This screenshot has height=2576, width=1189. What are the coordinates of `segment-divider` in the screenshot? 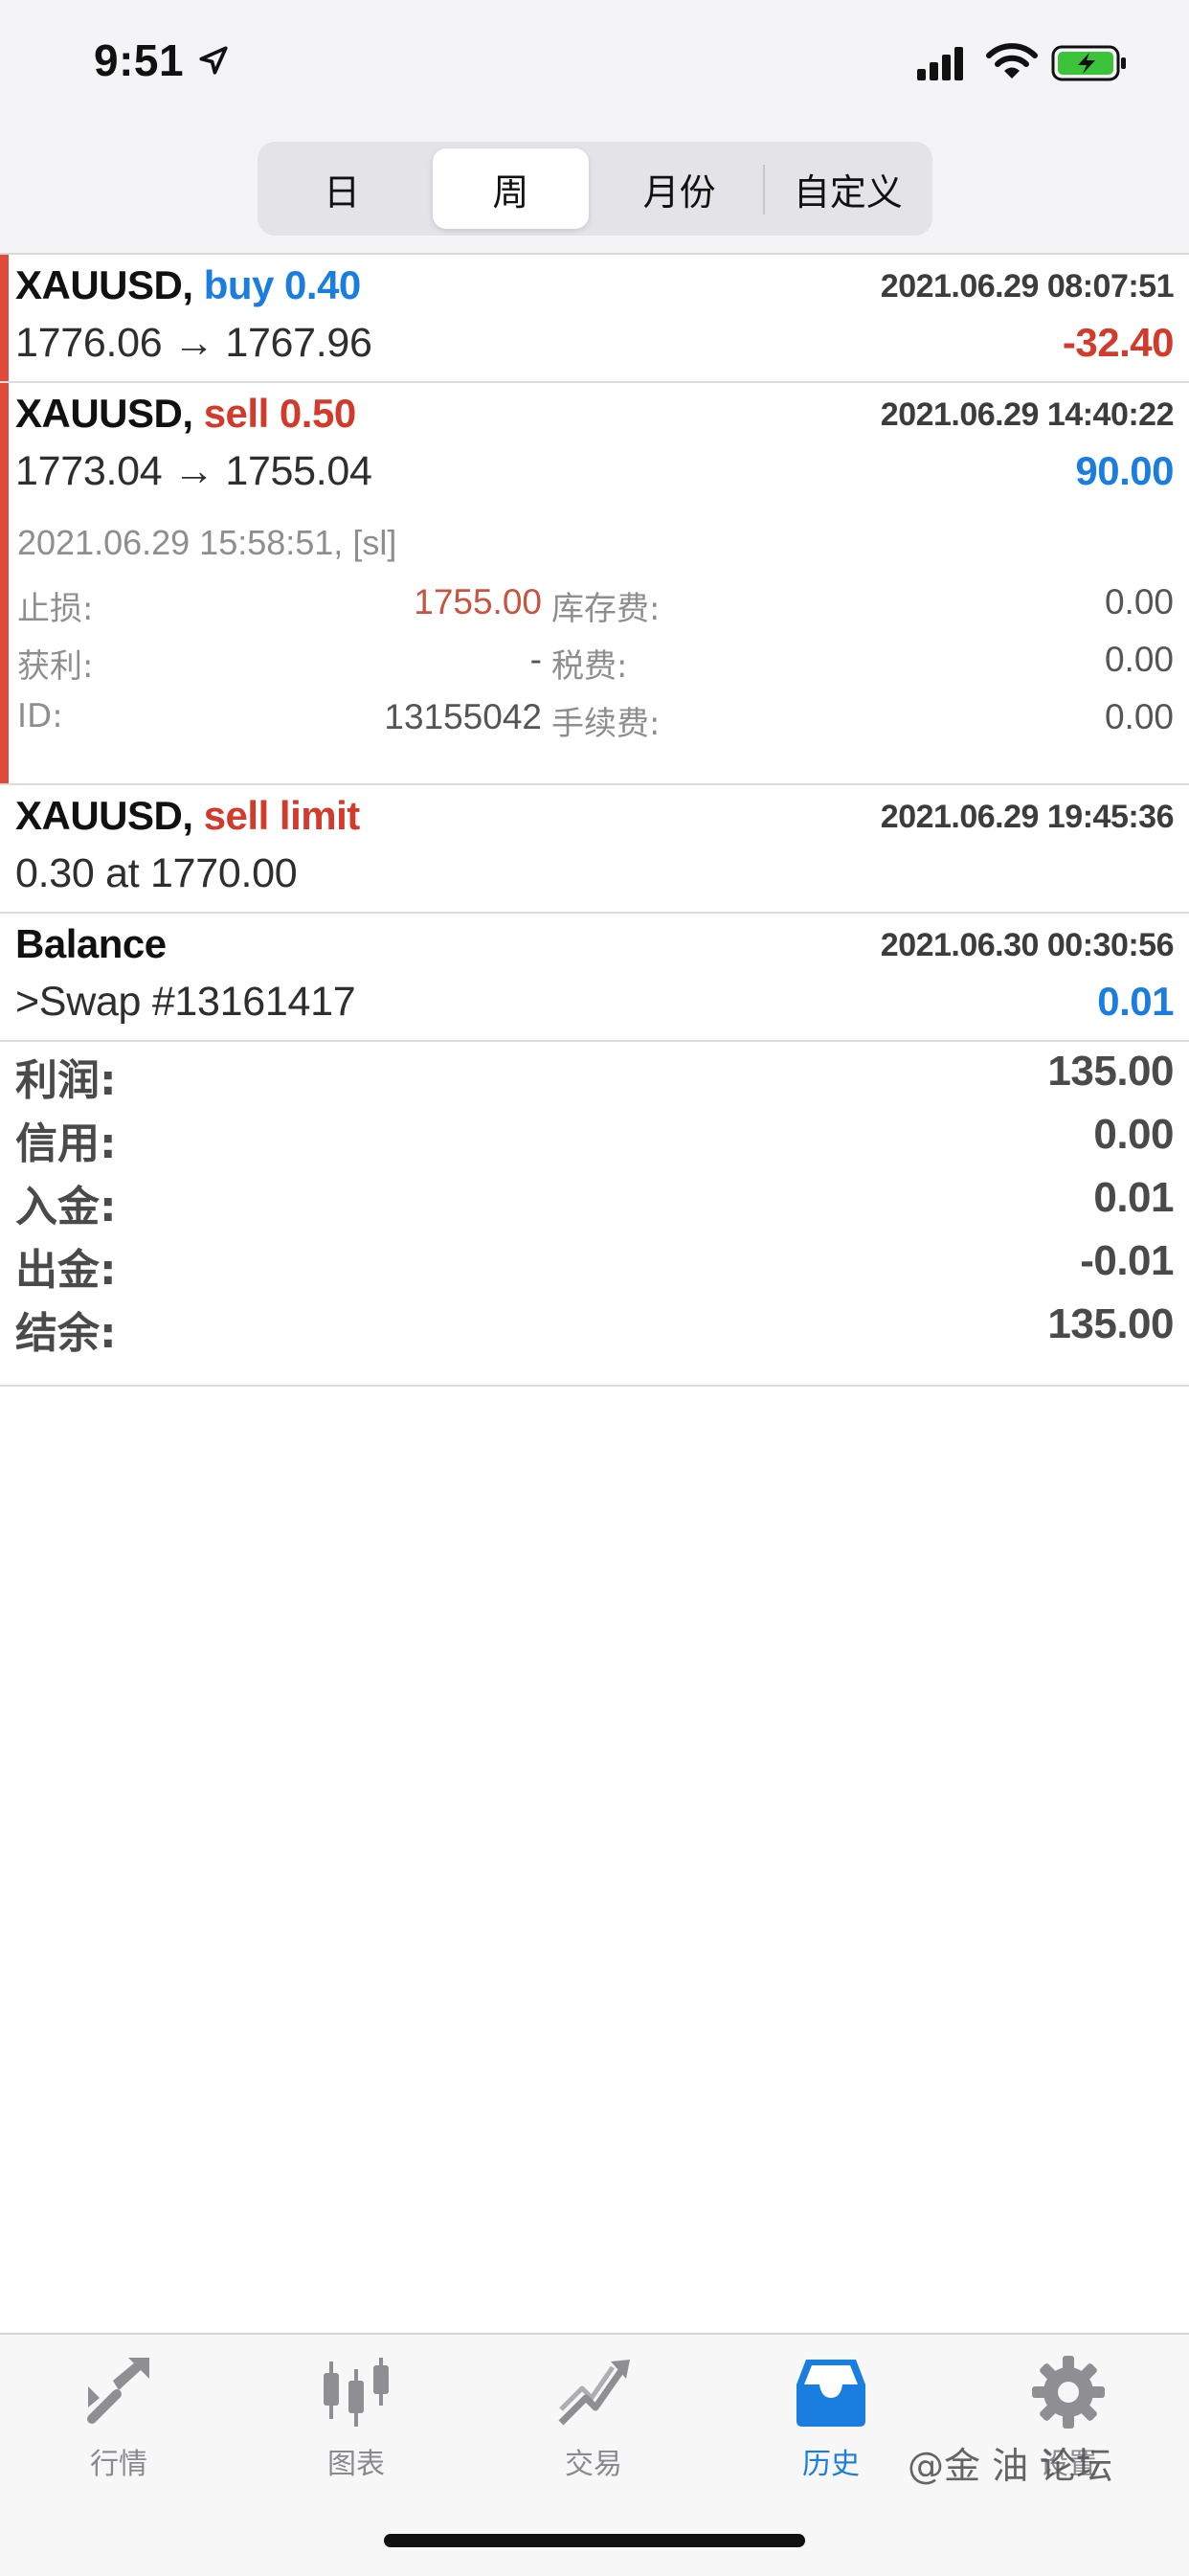 It's located at (764, 190).